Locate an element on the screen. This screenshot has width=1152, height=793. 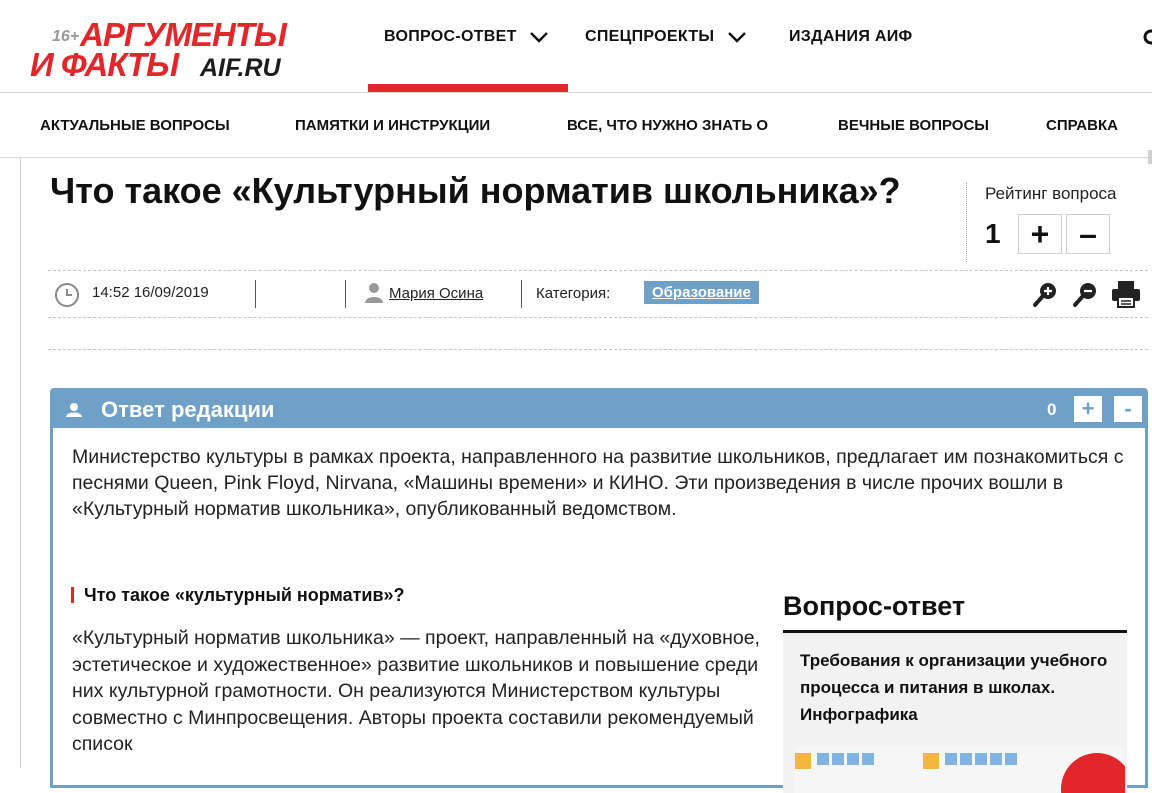
zoom-out-icon is located at coordinates (1086, 294).